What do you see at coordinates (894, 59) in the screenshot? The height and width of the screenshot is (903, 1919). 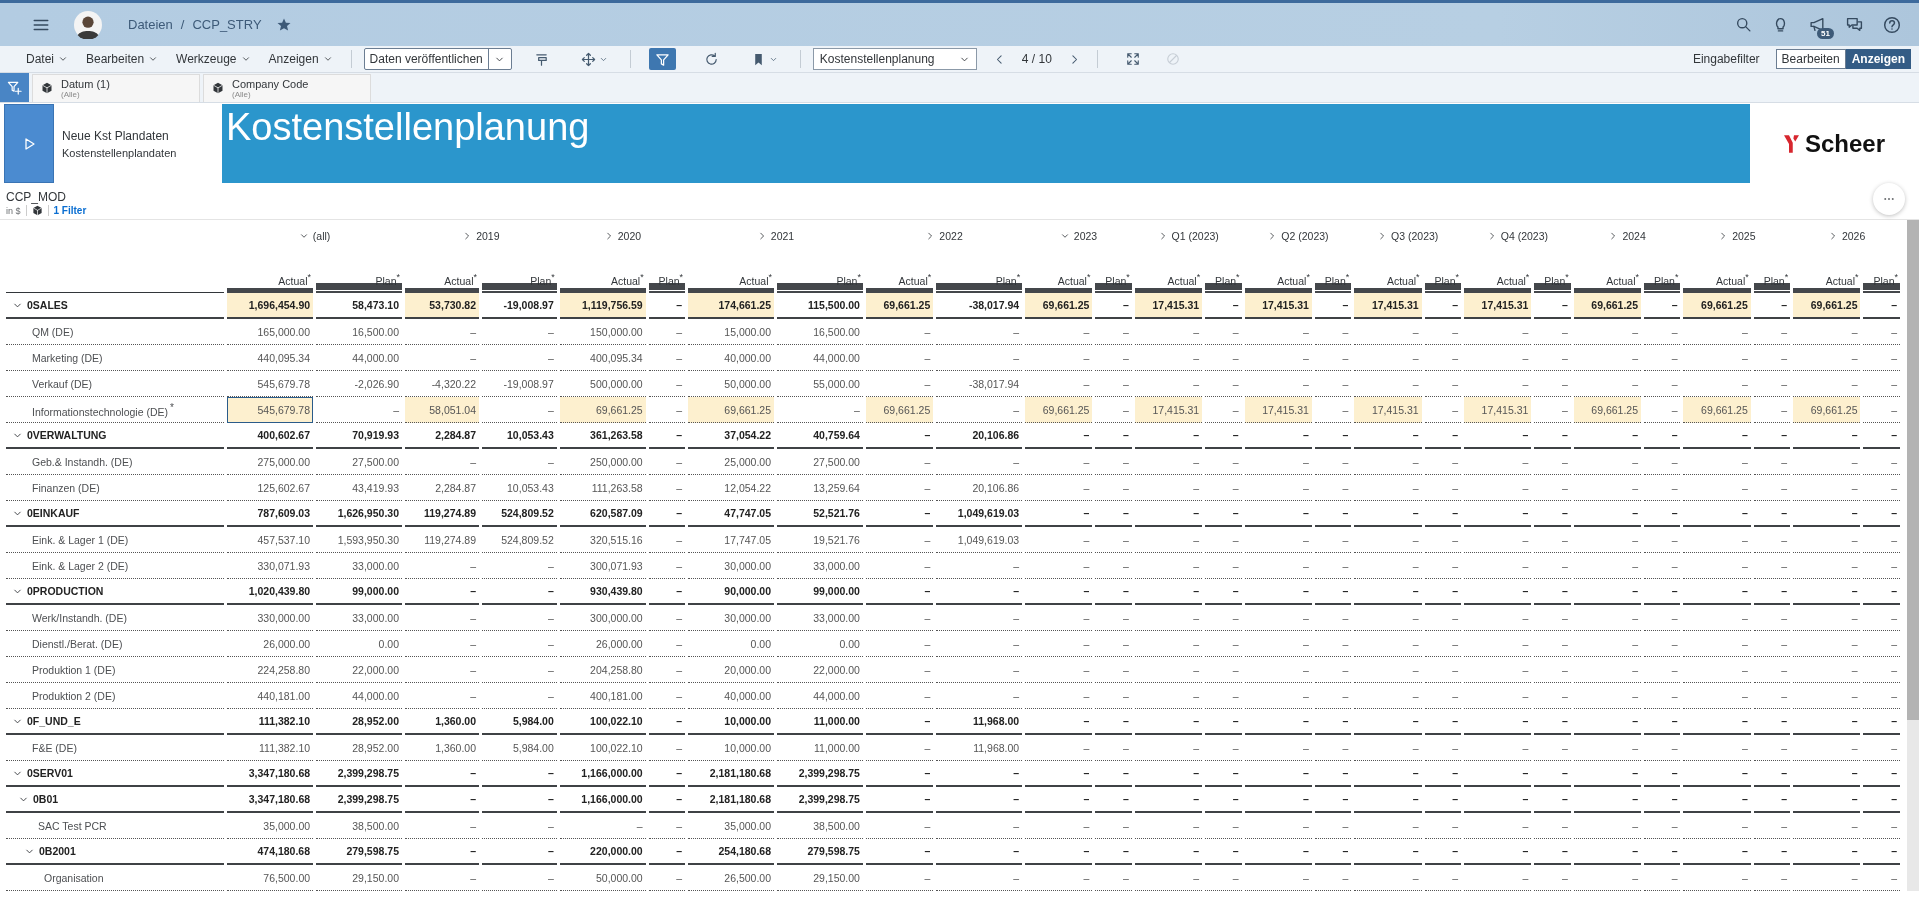 I see `page-dropdown: Kostenstellenplanung` at bounding box center [894, 59].